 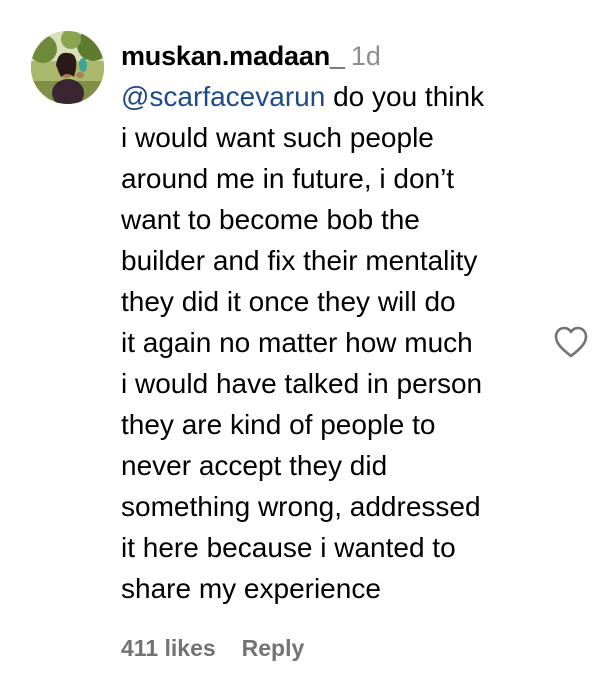 I want to click on heart-outline-icon, so click(x=571, y=342).